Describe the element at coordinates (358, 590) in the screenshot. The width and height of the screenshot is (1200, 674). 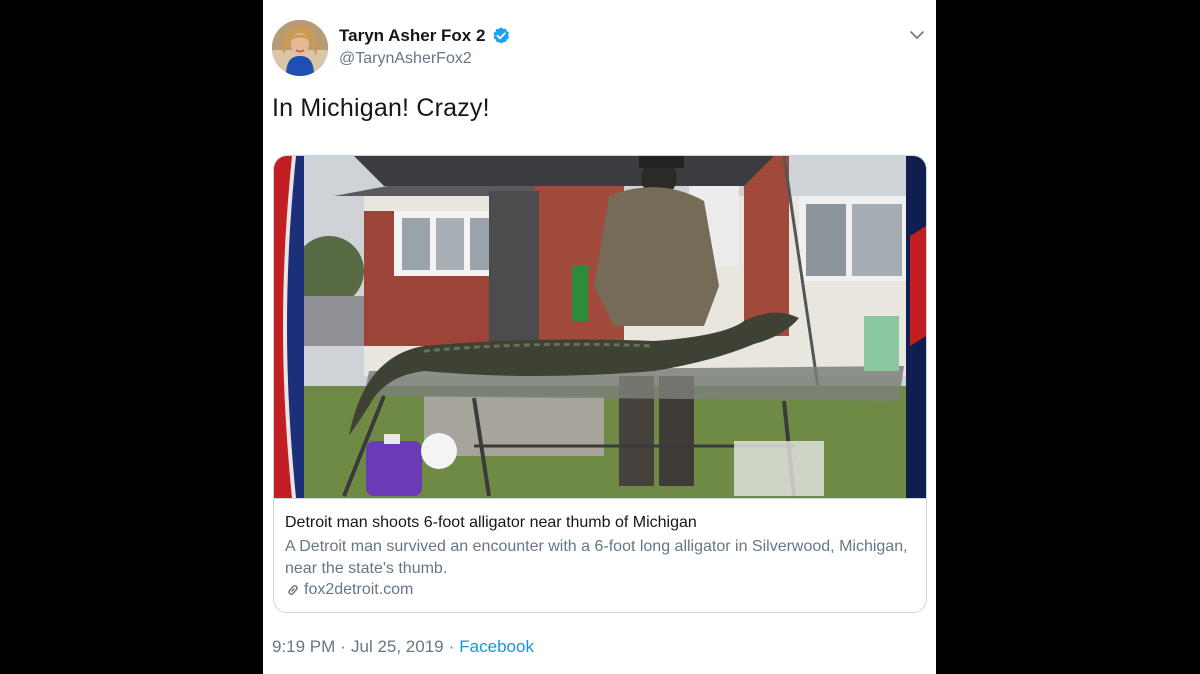
I see `card-domain-text: fox2detroit.com` at that location.